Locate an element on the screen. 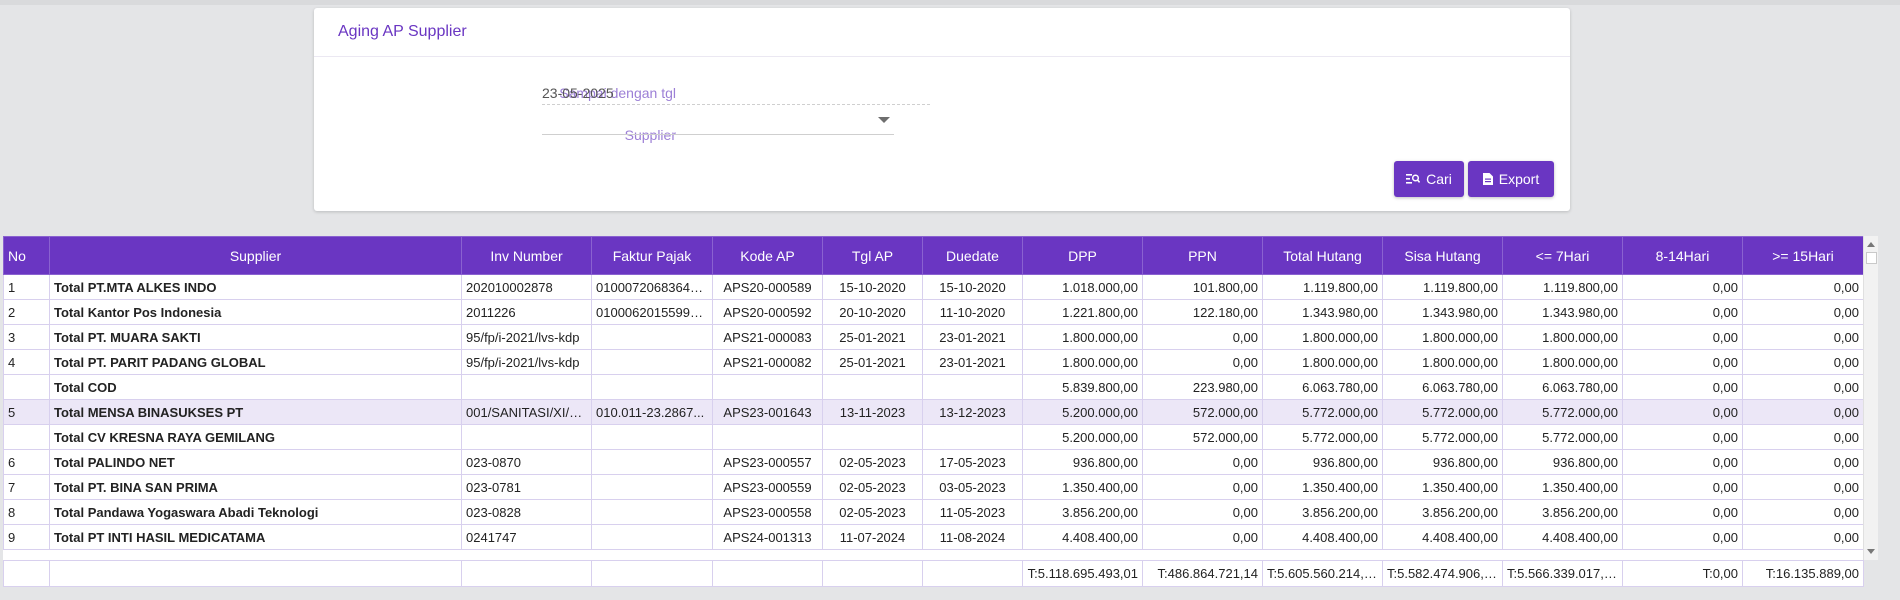 The width and height of the screenshot is (1900, 600). supplier-select-underline is located at coordinates (718, 134).